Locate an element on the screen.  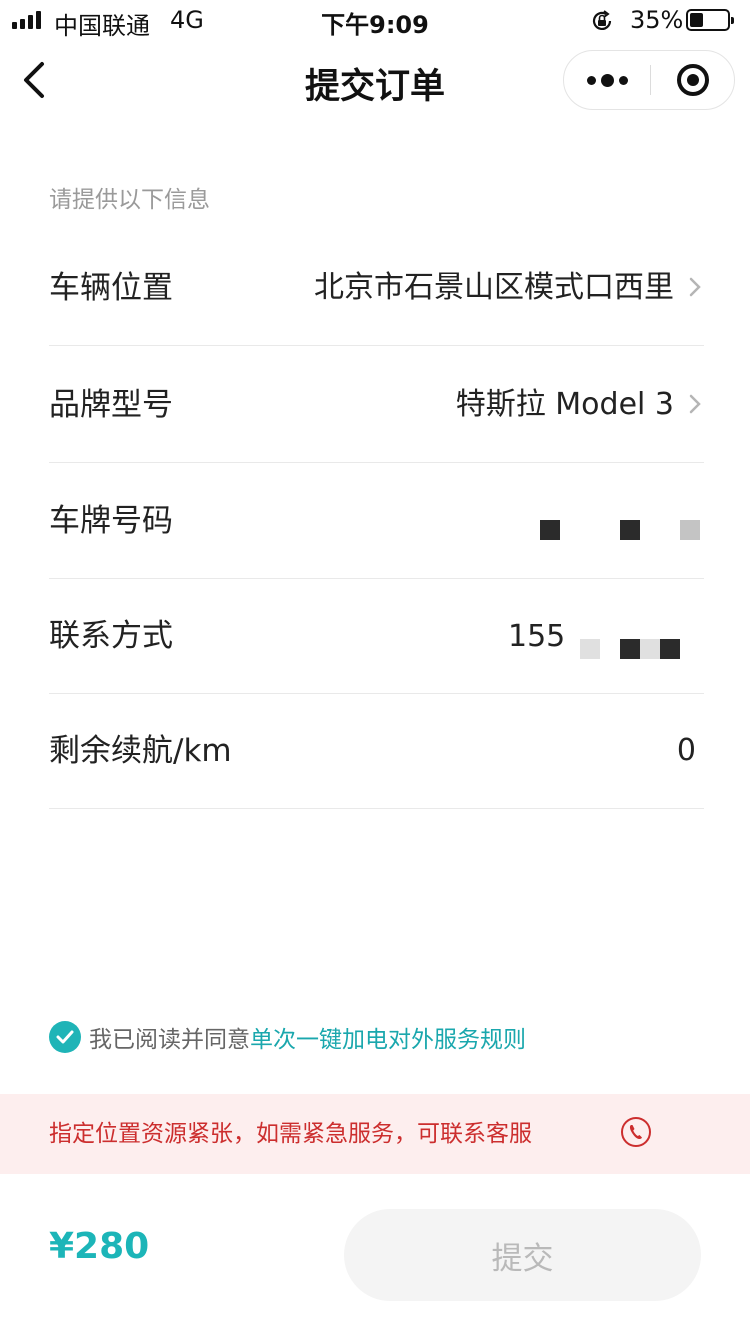
more-dots-icon-right is located at coordinates (623, 80).